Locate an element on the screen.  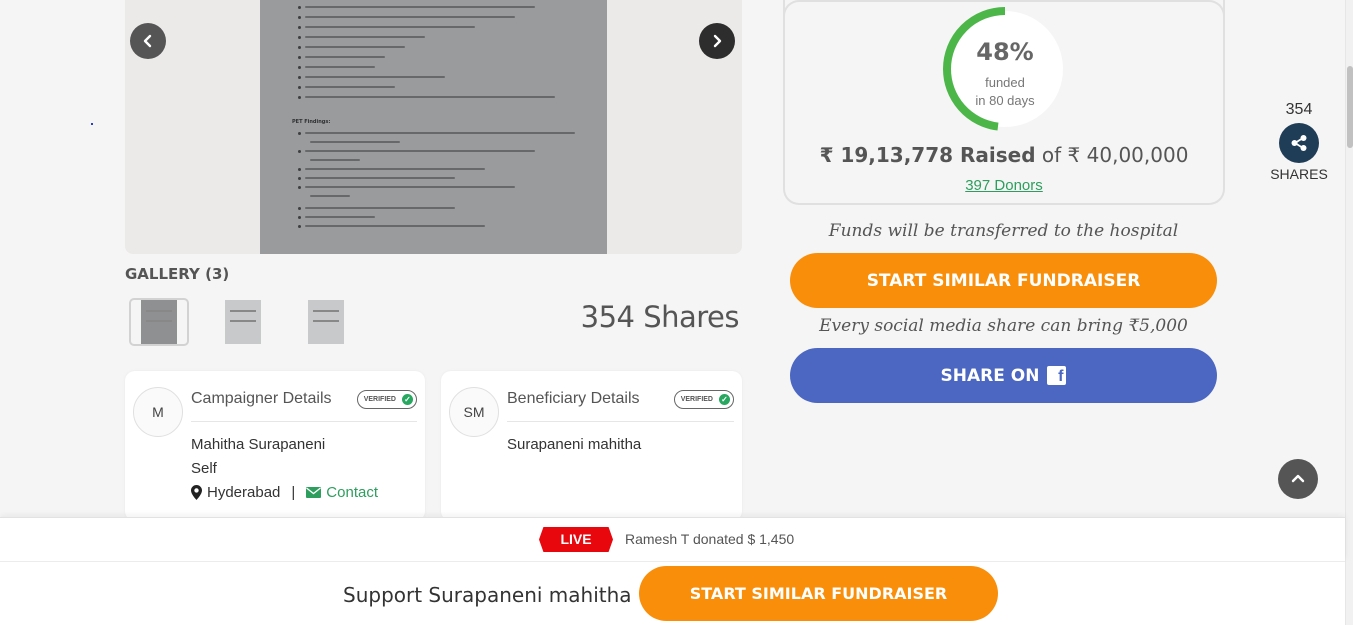
beneficiary-title: Beneficiary Details is located at coordinates (573, 398).